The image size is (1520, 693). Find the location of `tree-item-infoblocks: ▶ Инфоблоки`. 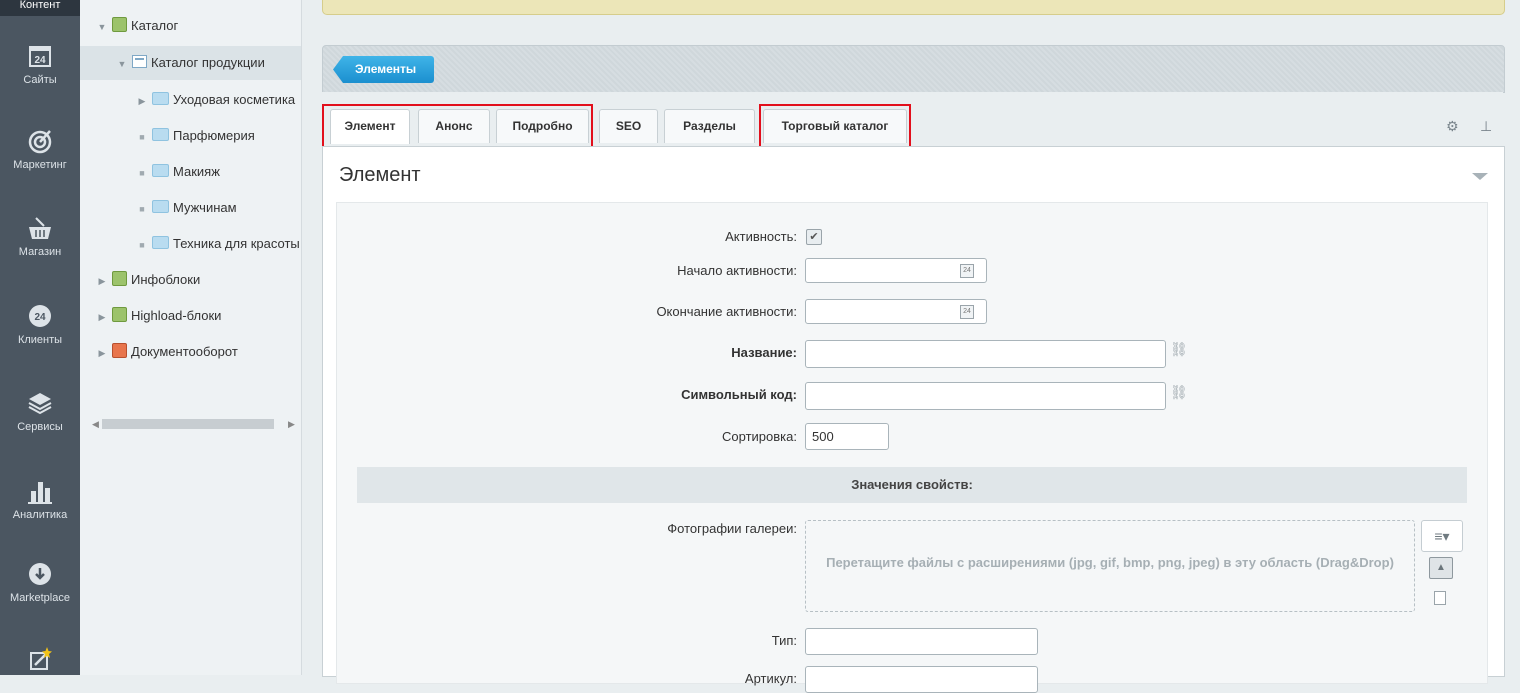

tree-item-infoblocks: ▶ Инфоблоки is located at coordinates (190, 280).